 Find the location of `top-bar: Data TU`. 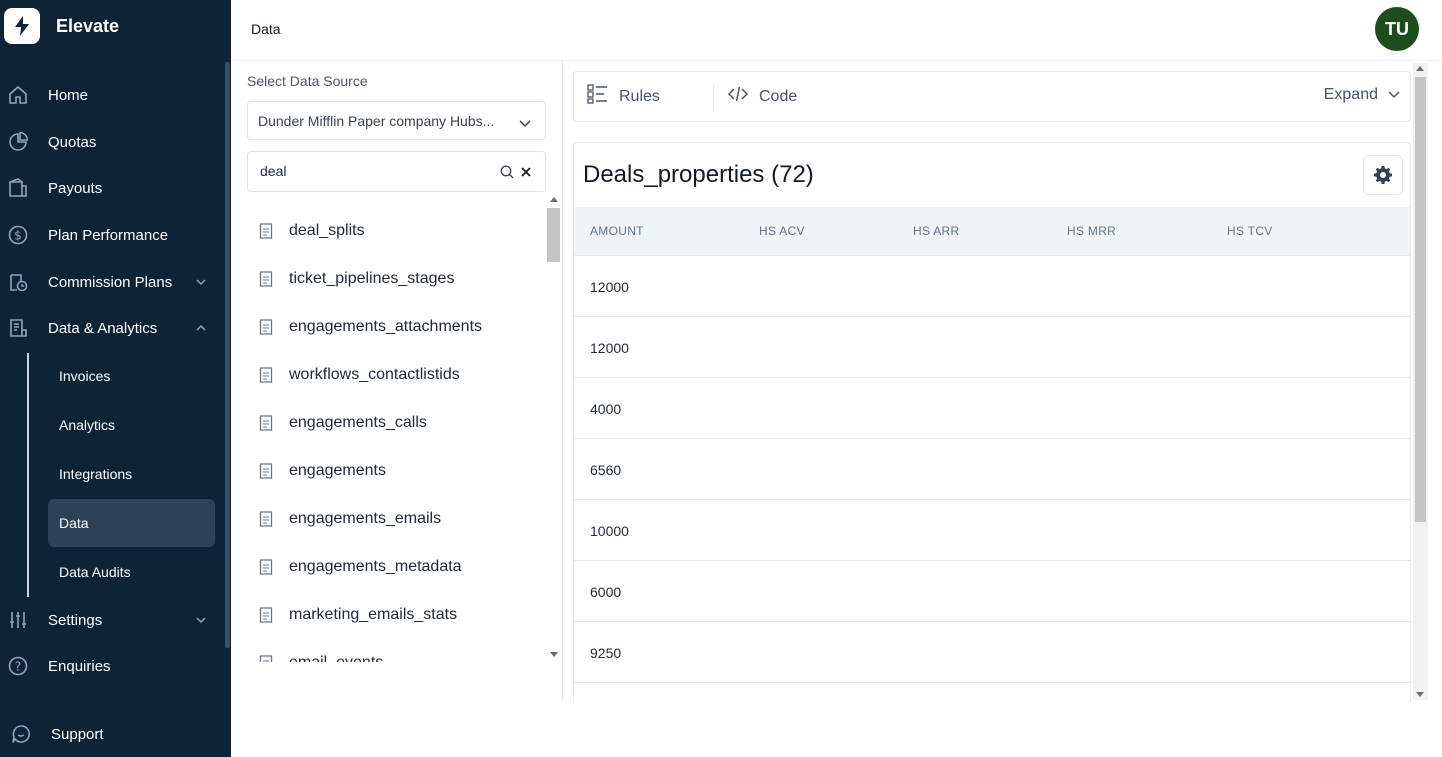

top-bar: Data TU is located at coordinates (836, 30).